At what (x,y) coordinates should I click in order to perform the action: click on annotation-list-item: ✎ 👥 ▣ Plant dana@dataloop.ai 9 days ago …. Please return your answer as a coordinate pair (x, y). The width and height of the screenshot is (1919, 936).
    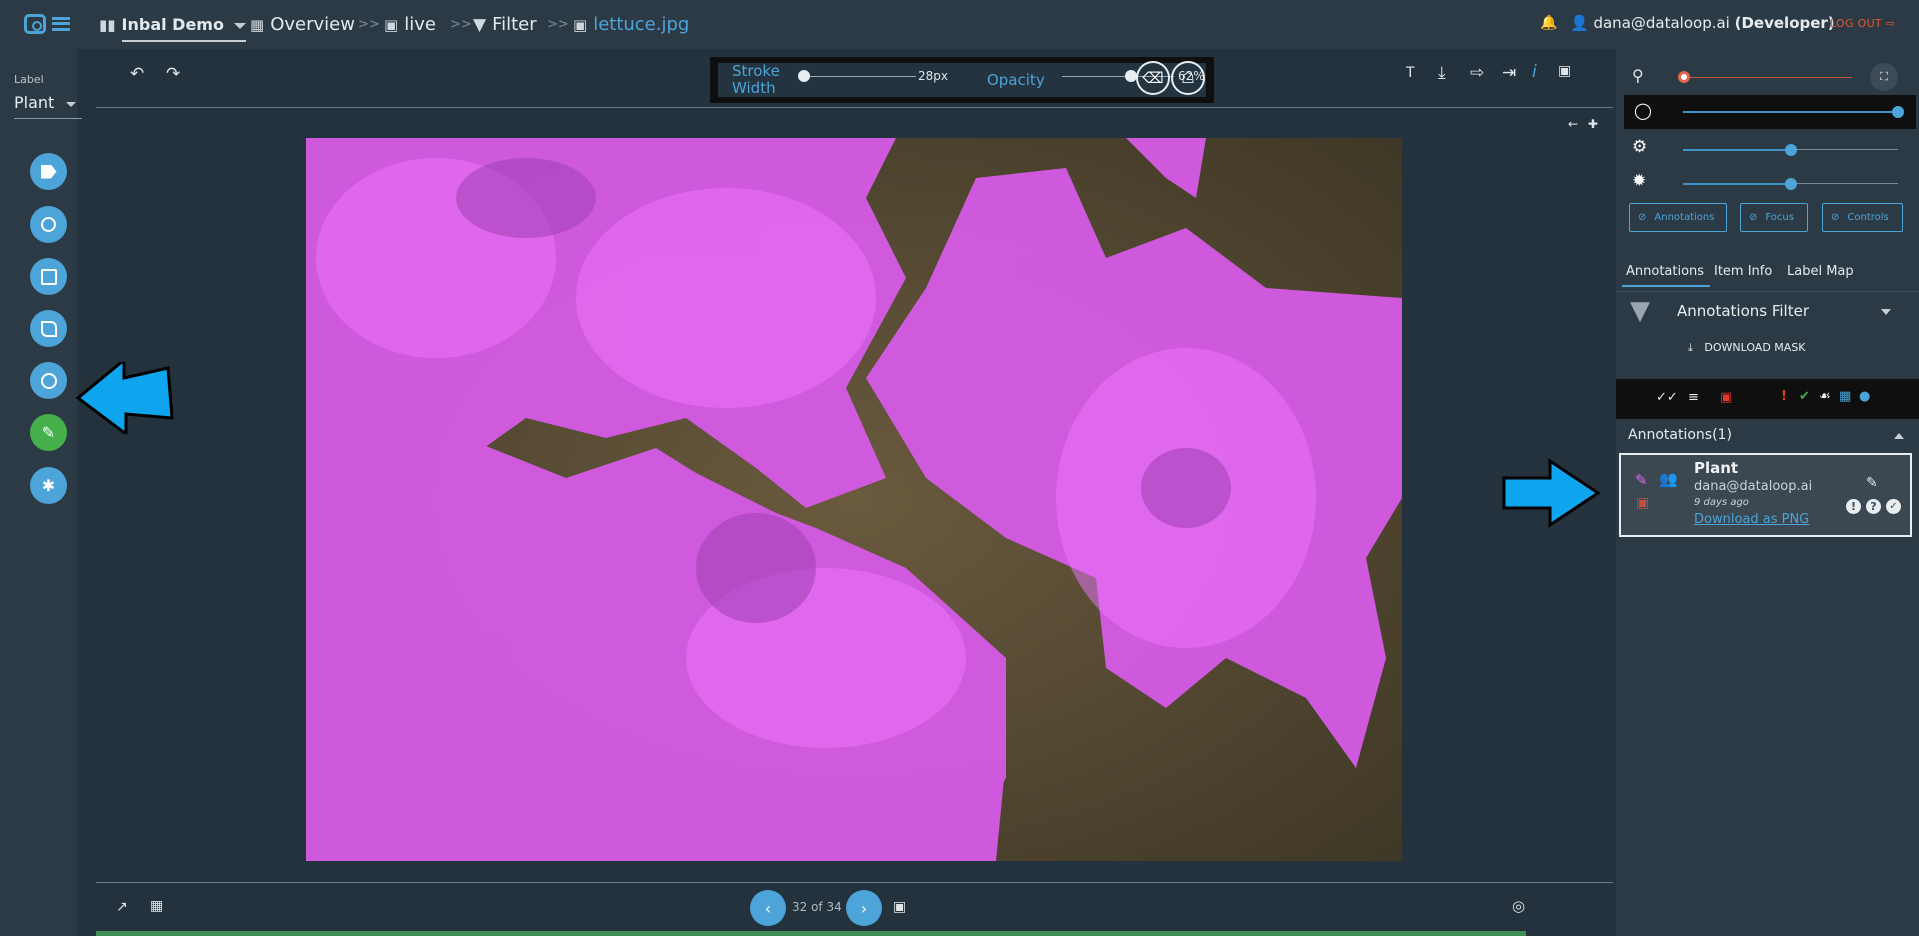
    Looking at the image, I should click on (1765, 495).